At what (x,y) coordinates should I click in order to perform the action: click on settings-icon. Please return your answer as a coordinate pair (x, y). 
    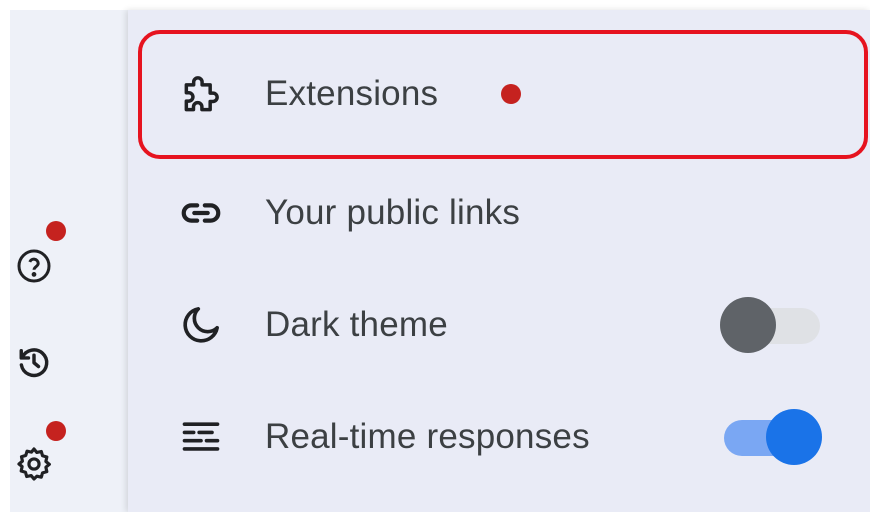
    Looking at the image, I should click on (34, 464).